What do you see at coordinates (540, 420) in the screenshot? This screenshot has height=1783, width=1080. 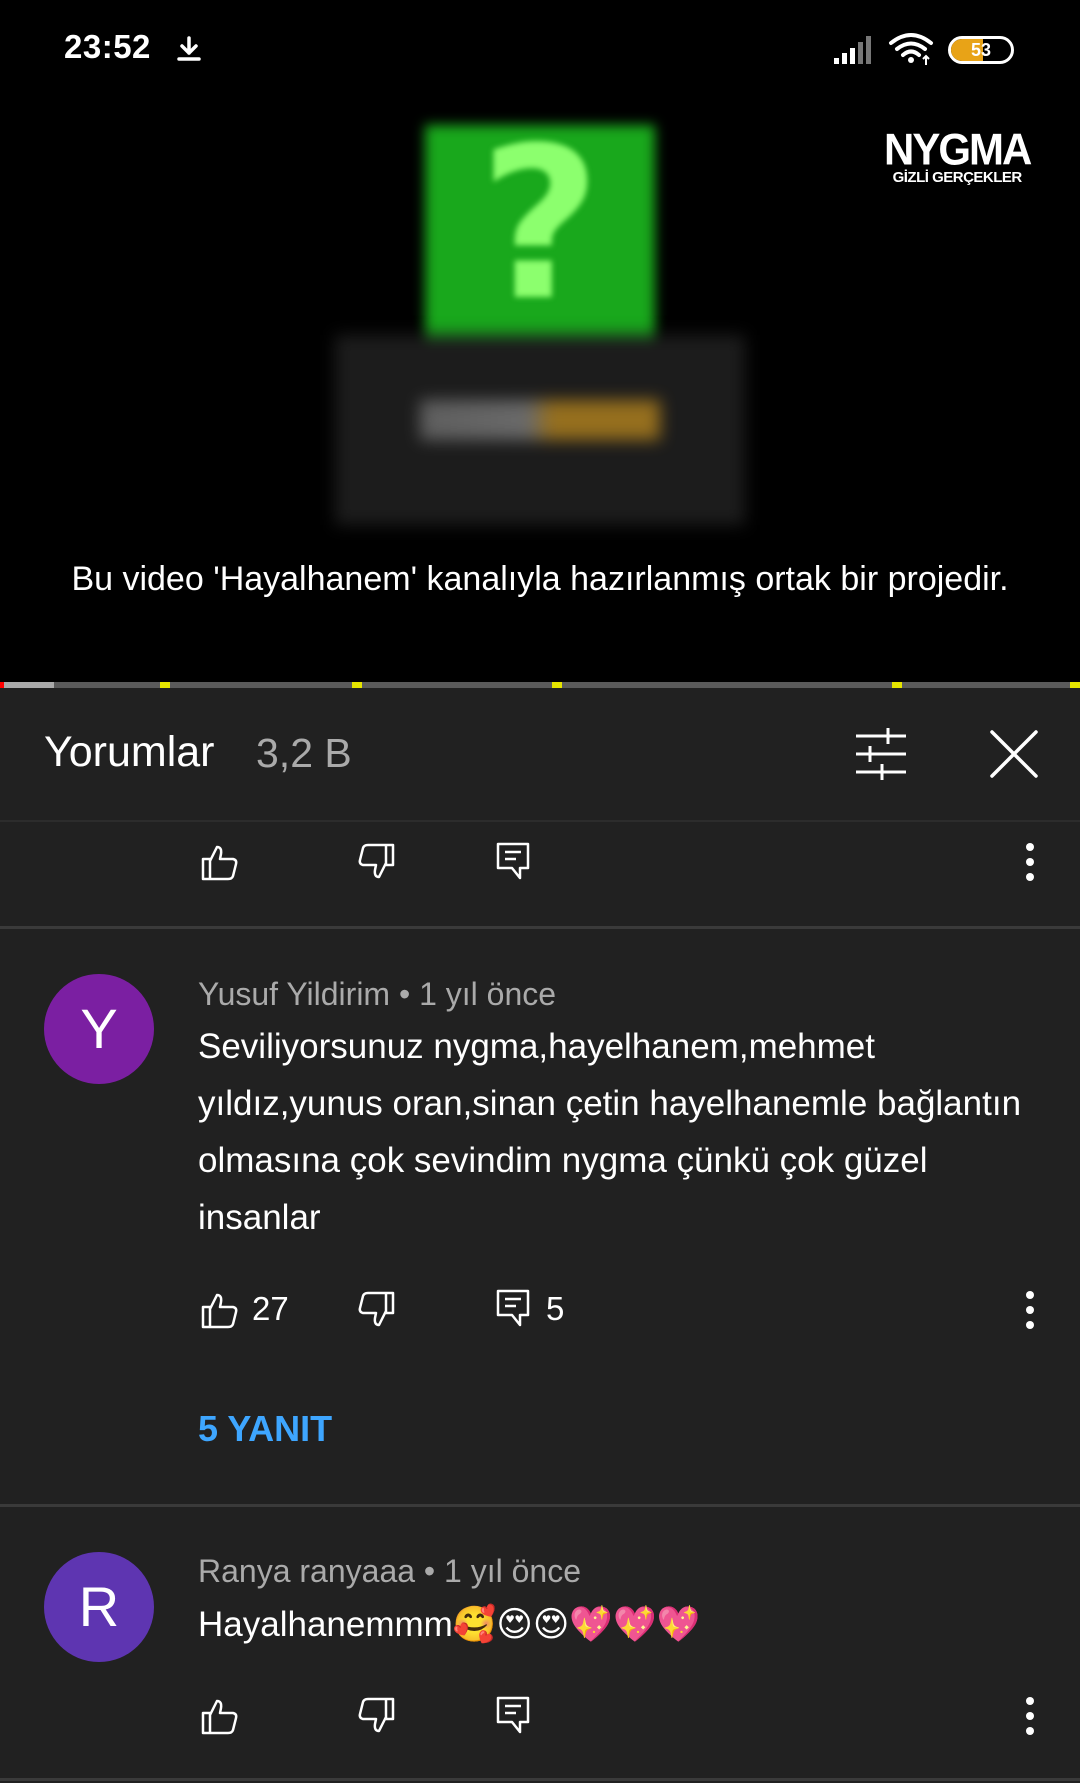 I see `video-blurred-logo` at bounding box center [540, 420].